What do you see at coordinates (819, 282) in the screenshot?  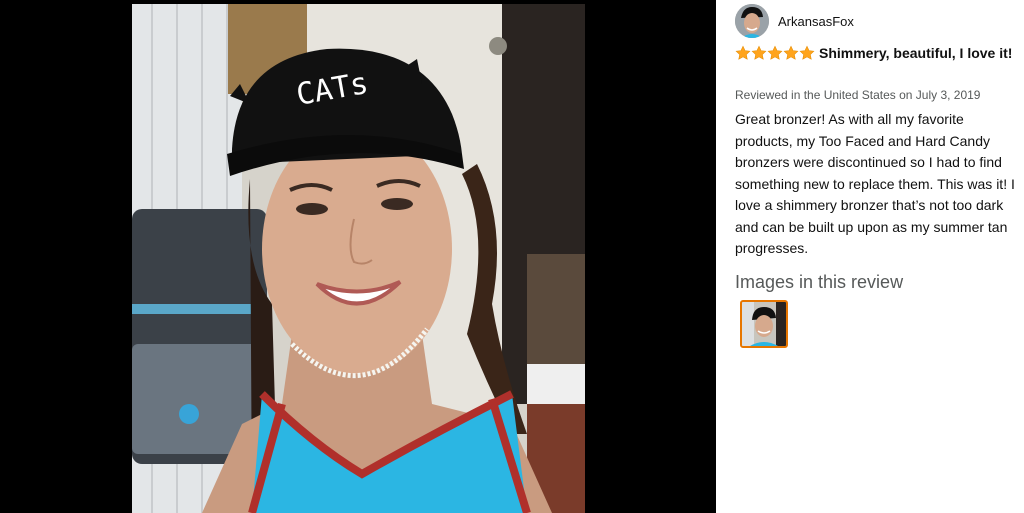 I see `images-in-review-heading: Images in this review` at bounding box center [819, 282].